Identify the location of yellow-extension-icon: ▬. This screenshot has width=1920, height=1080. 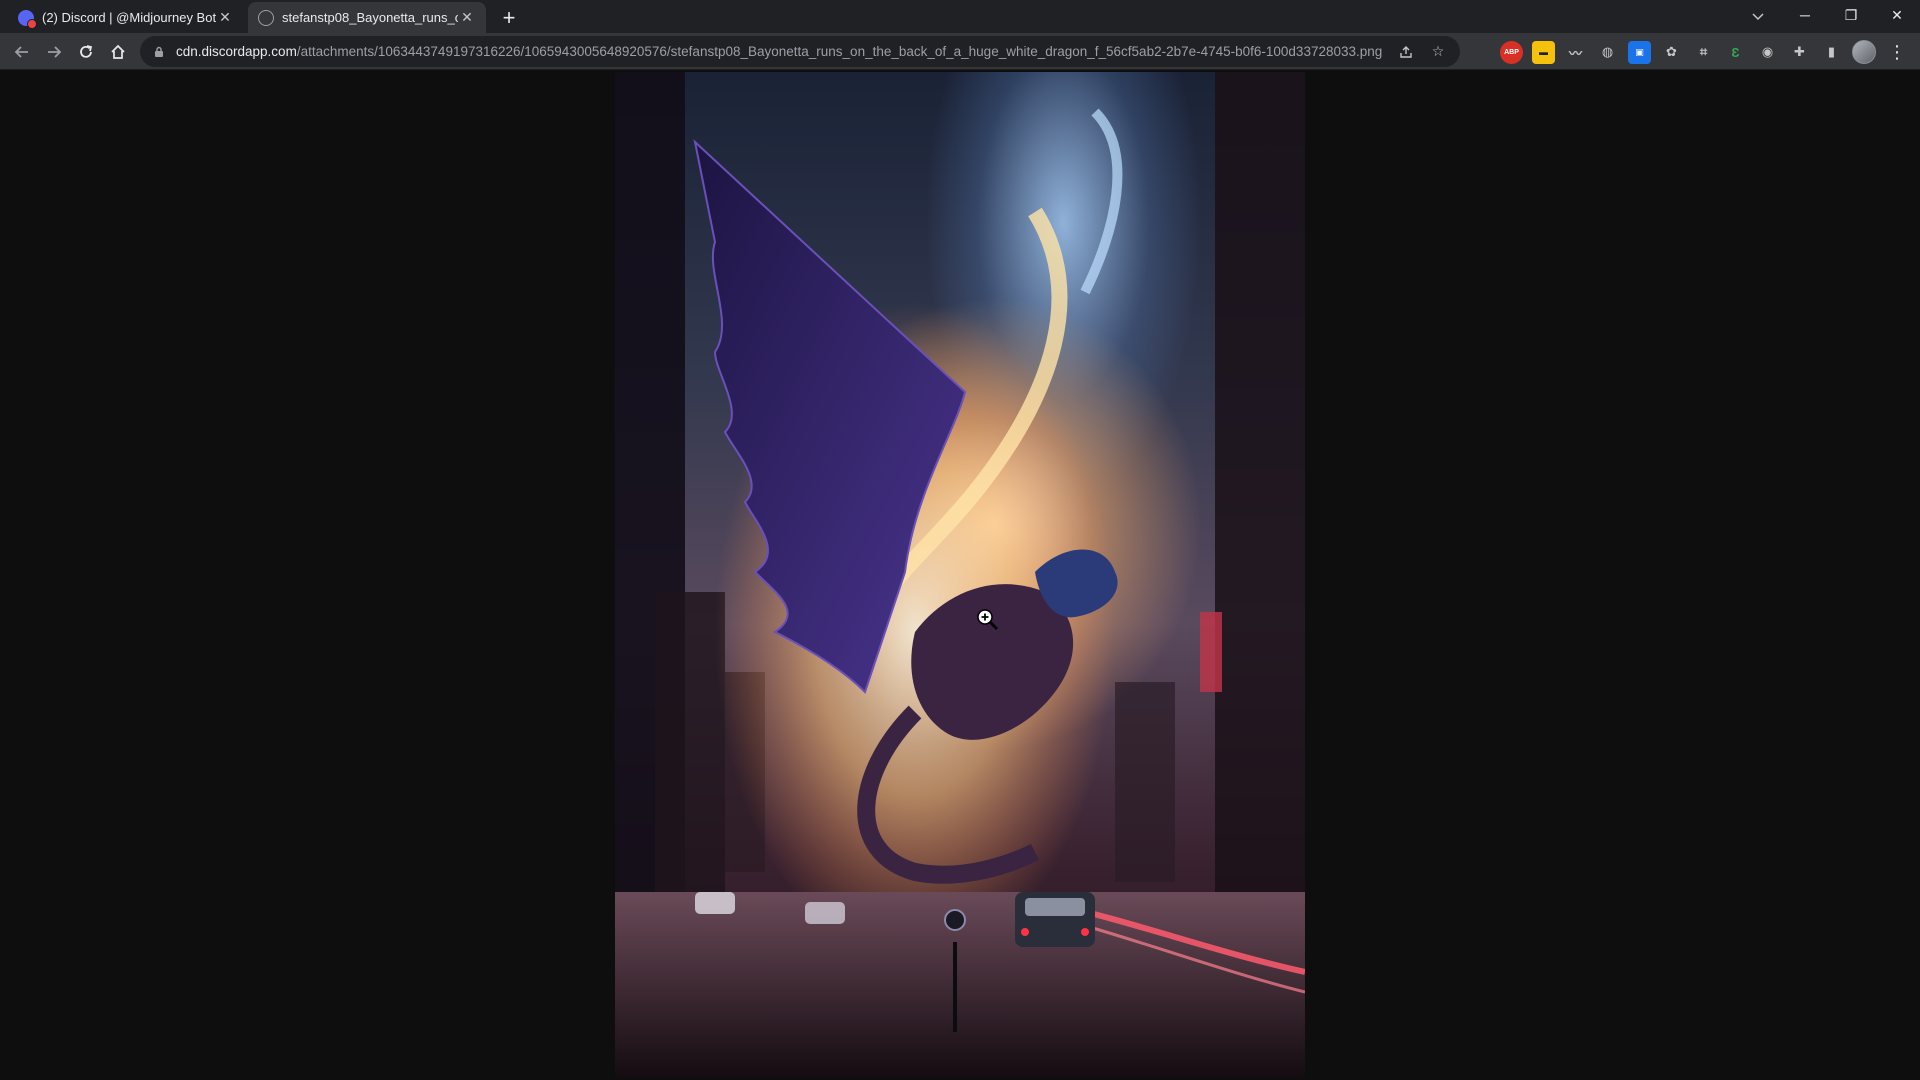
(1543, 52).